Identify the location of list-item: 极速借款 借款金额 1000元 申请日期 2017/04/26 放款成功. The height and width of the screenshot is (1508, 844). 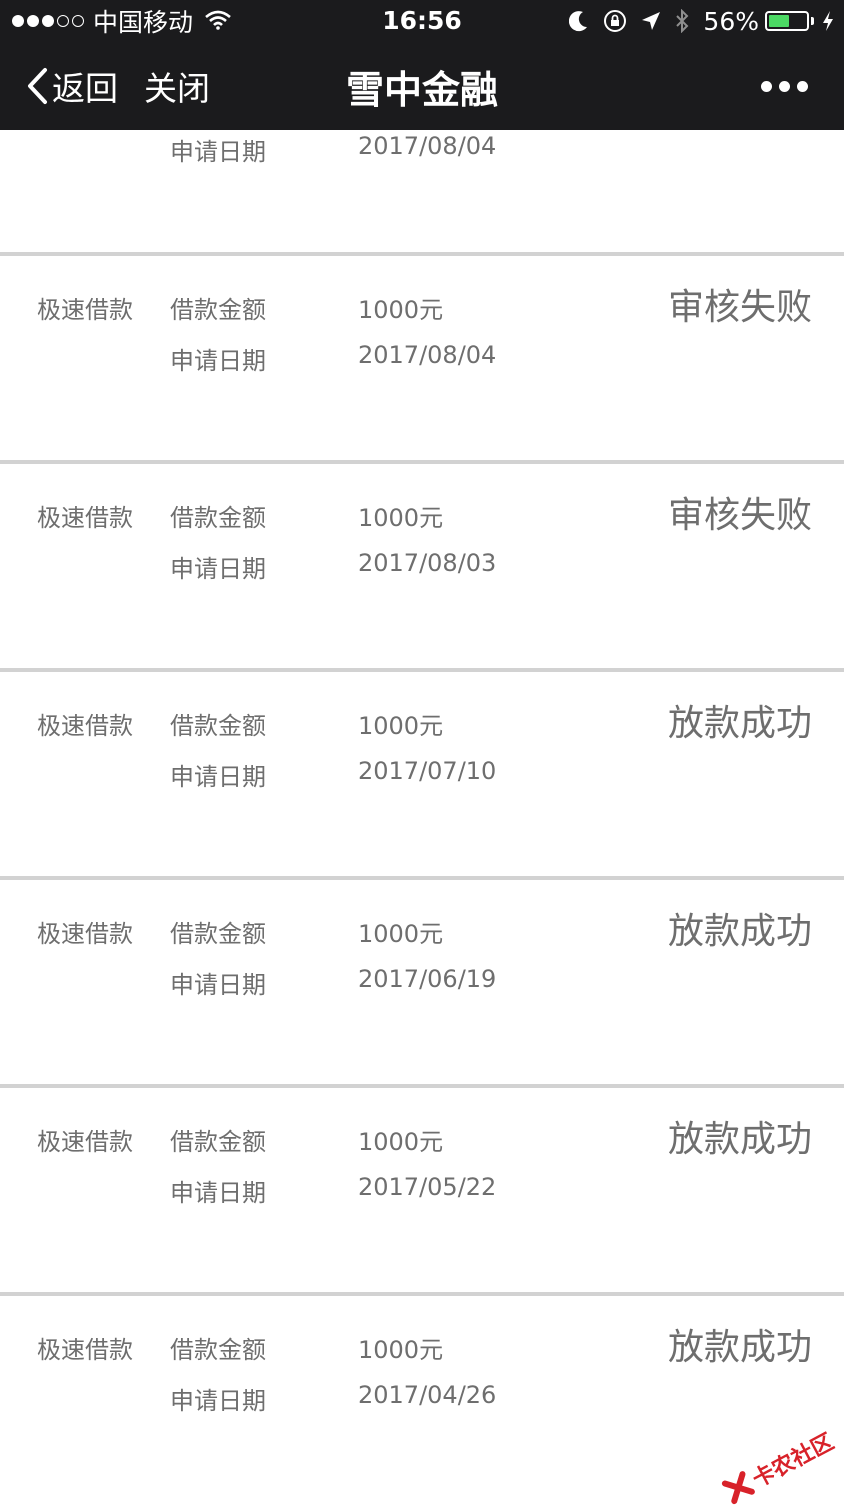
(422, 1398).